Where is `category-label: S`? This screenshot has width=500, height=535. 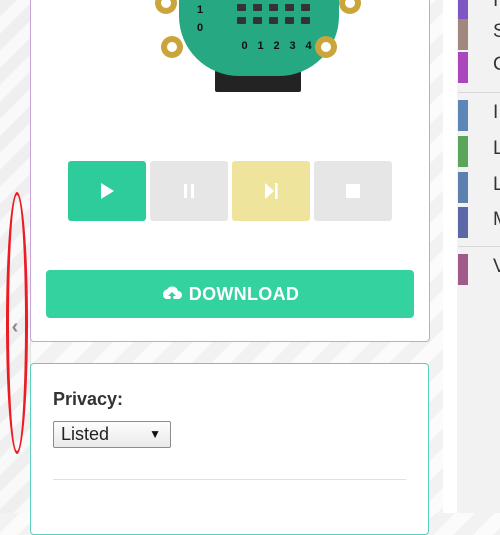
category-label: S is located at coordinates (496, 31).